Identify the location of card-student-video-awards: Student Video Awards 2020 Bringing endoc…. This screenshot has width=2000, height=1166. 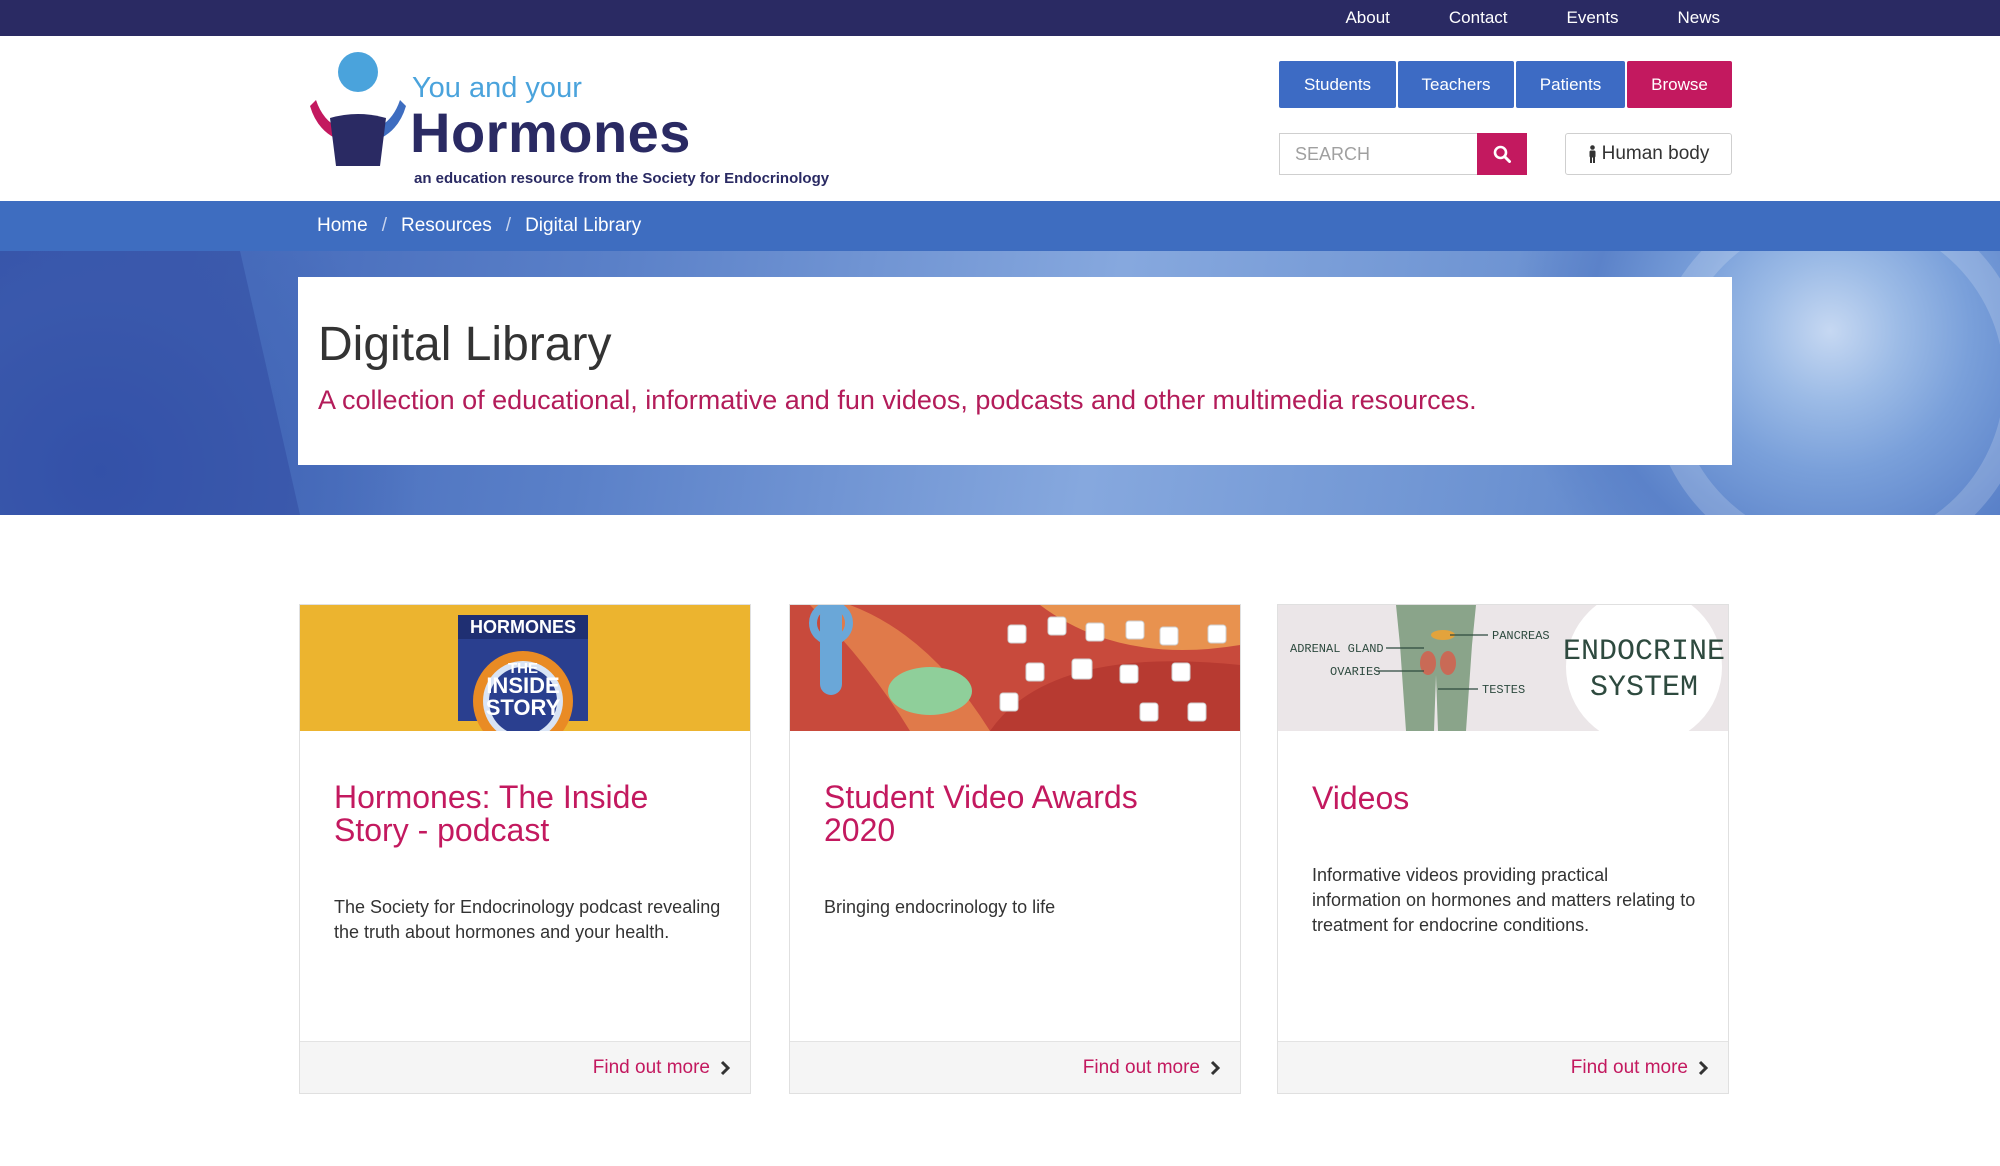
(1015, 849).